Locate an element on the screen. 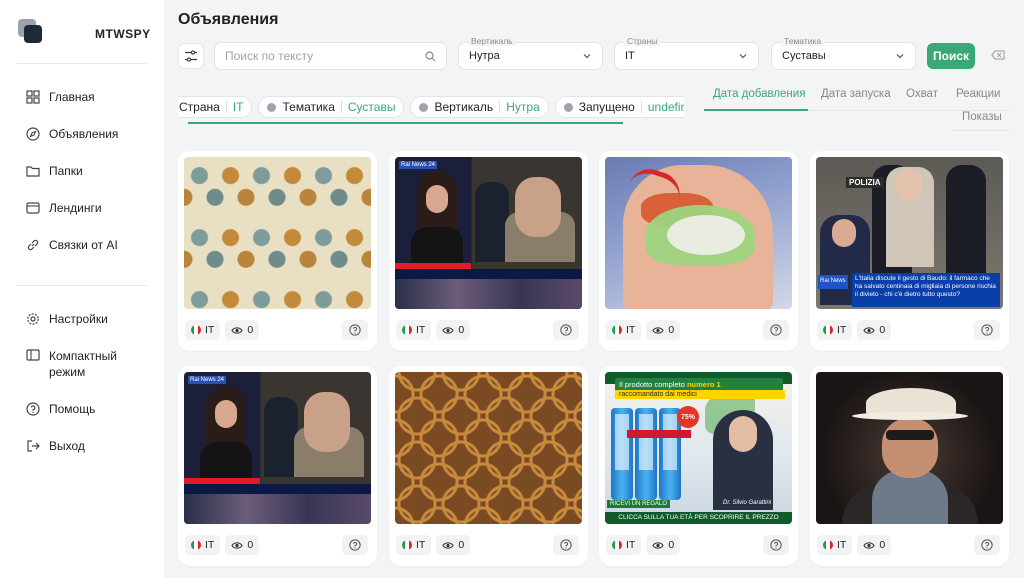  sidebar-item-ai-links: Связки от AI is located at coordinates (72, 245).